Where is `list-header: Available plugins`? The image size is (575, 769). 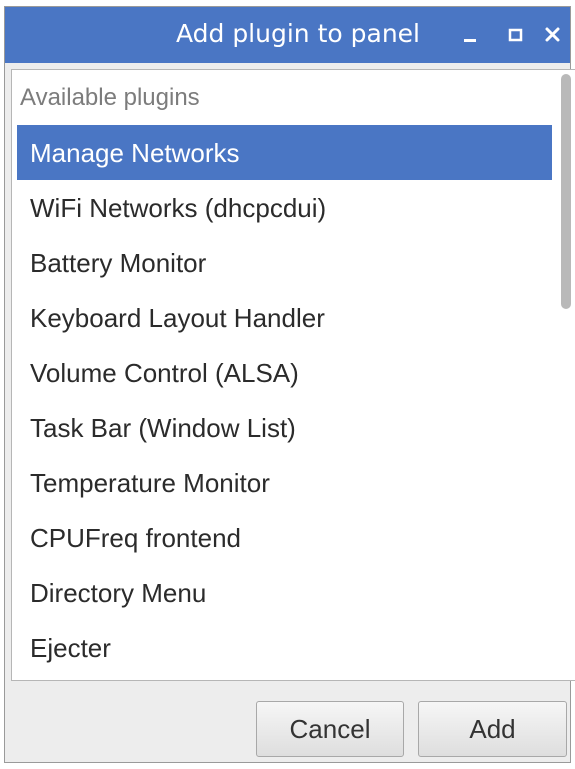 list-header: Available plugins is located at coordinates (110, 97).